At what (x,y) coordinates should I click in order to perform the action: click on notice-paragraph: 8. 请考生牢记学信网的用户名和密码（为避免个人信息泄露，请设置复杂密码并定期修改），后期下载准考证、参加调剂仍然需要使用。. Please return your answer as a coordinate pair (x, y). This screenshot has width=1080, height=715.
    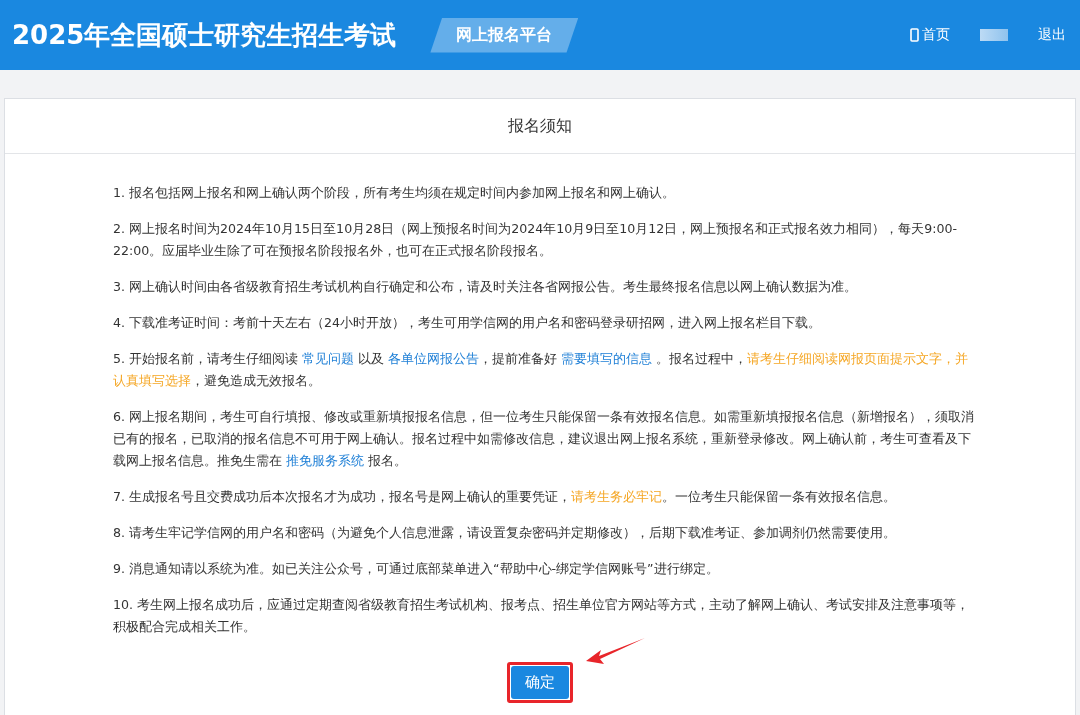
    Looking at the image, I should click on (505, 533).